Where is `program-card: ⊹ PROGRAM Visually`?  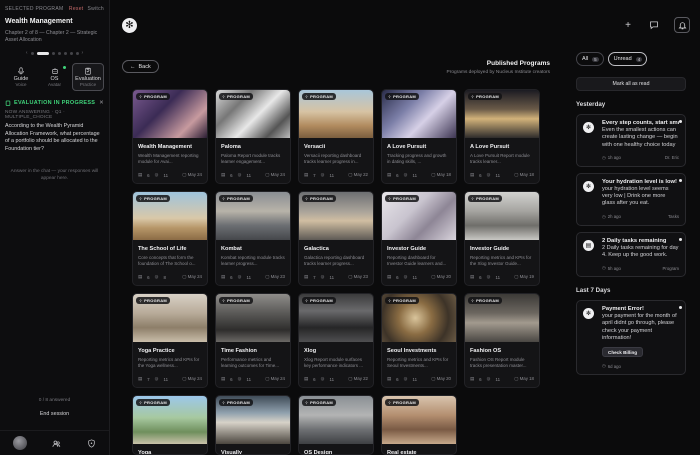
program-card: ⊹ PROGRAM Visually is located at coordinates (253, 425).